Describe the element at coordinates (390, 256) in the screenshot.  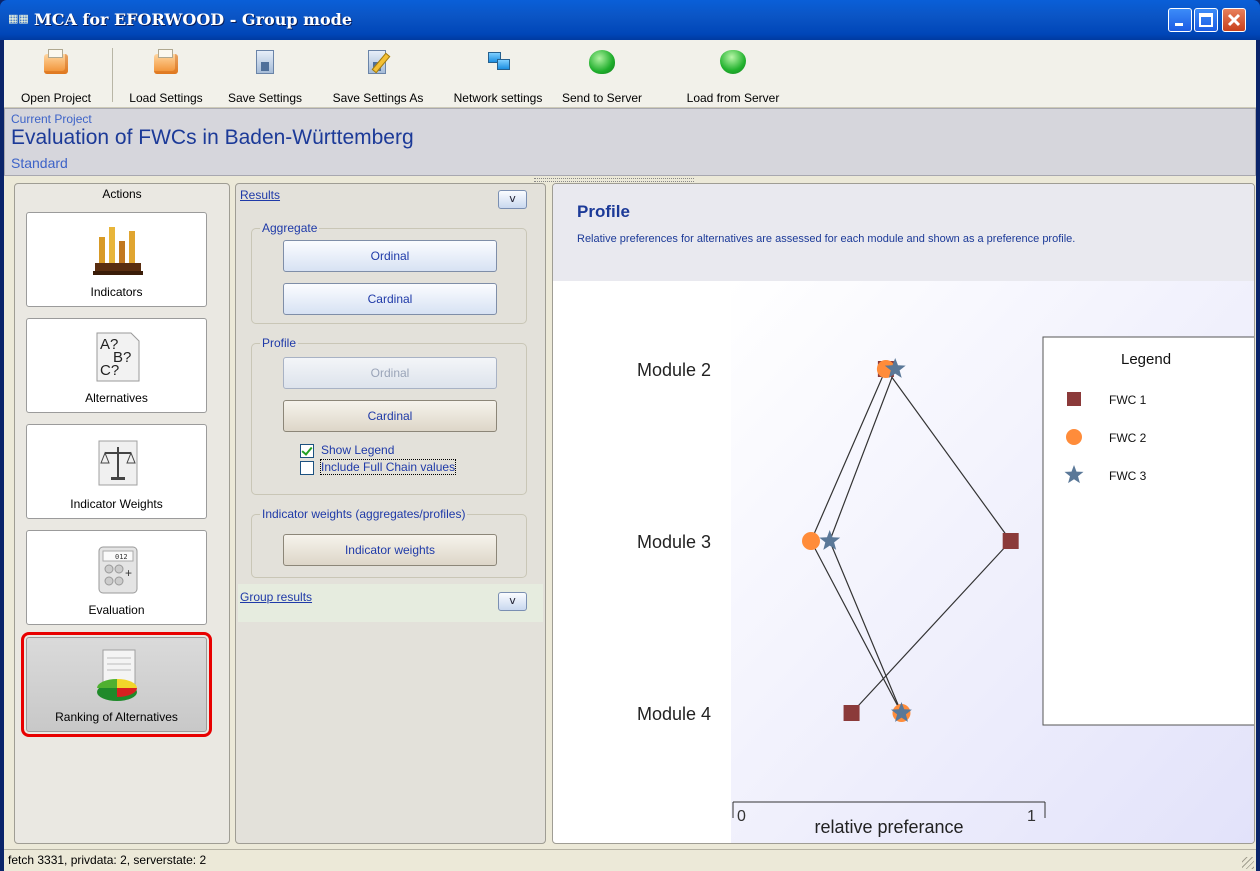
I see `aggregate-ordinal-button: Ordinal` at that location.